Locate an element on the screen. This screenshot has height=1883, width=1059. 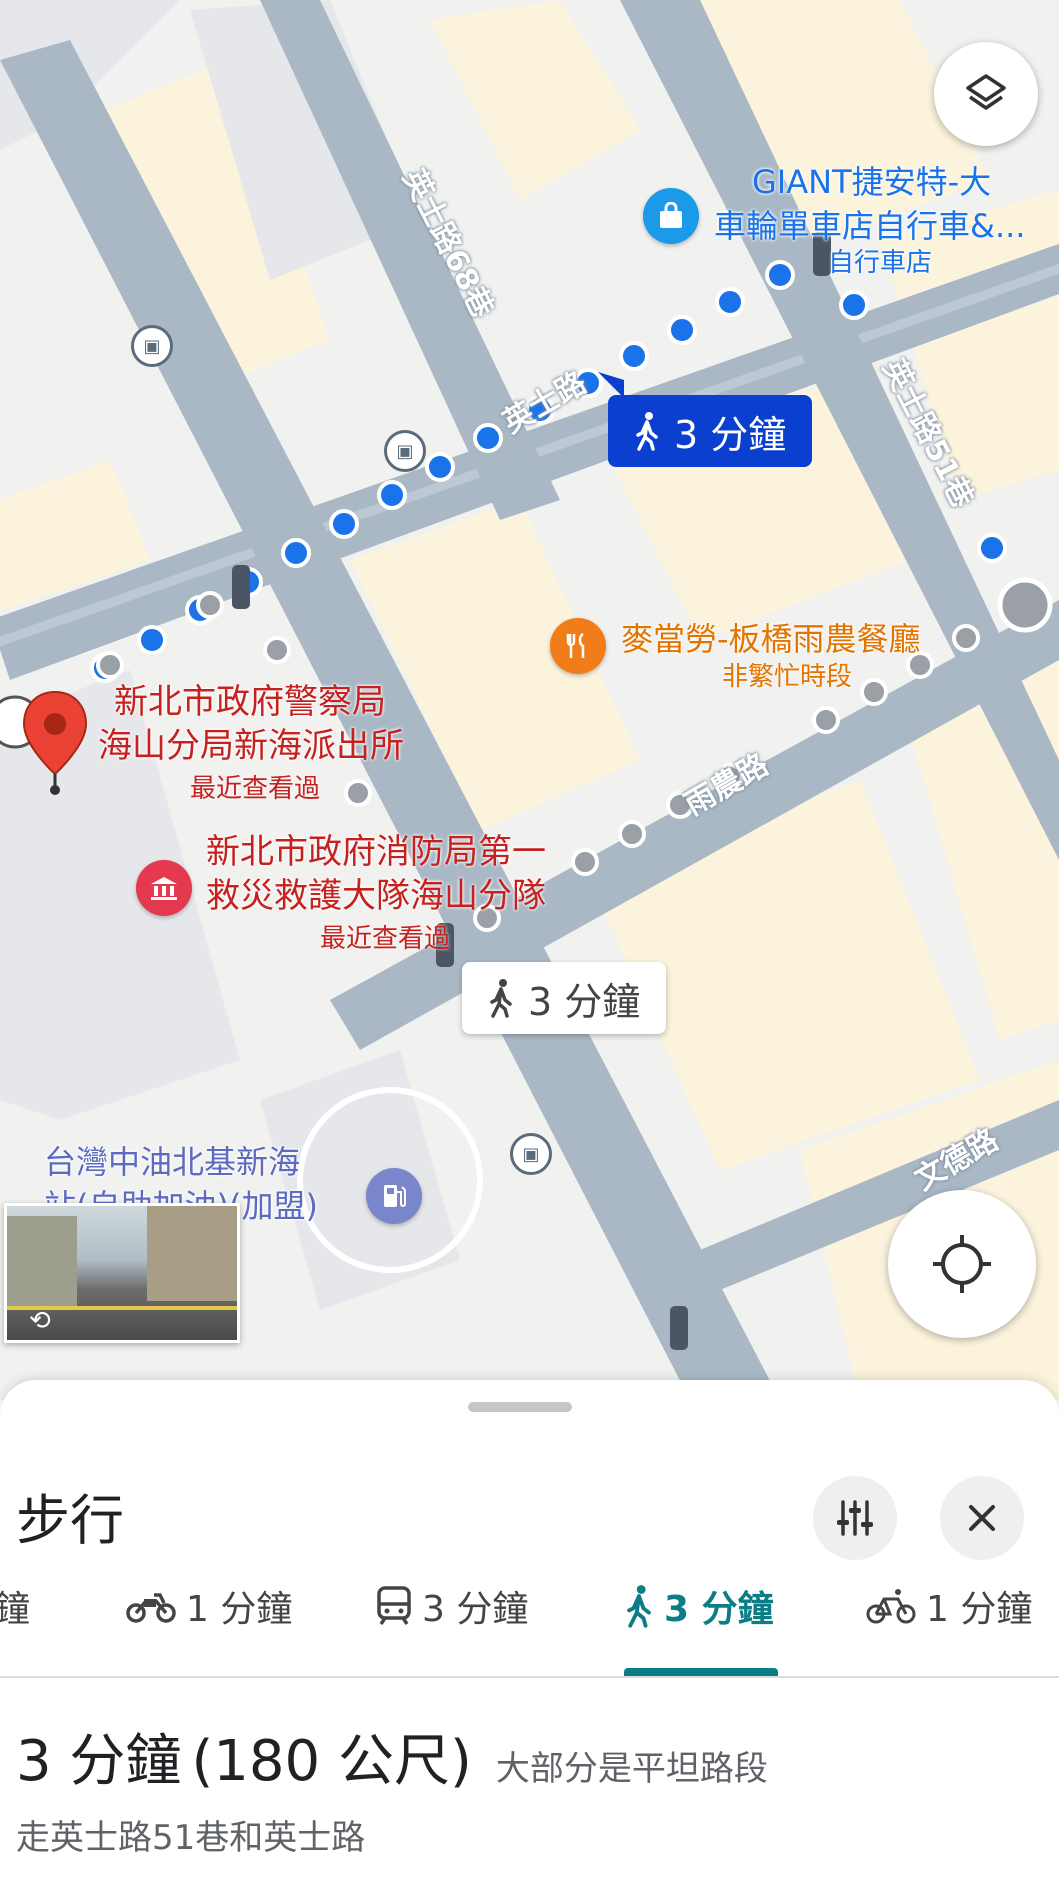
sheet-title: 步行 is located at coordinates (70, 1520).